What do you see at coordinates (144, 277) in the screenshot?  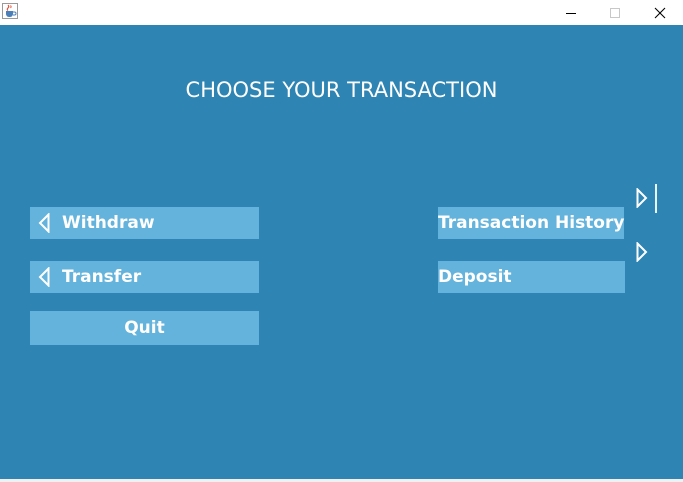 I see `transfer-button: Transfer` at bounding box center [144, 277].